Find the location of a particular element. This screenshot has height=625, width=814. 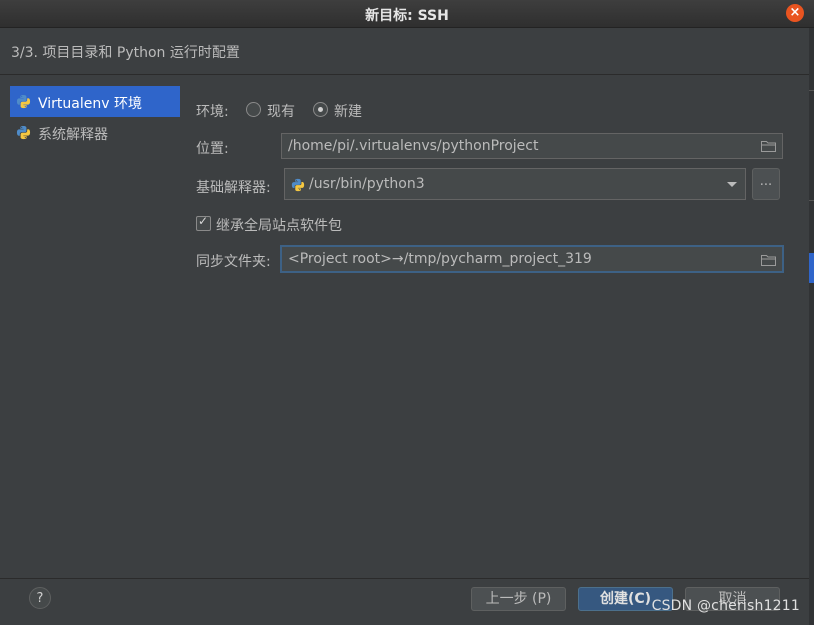

checkmark-icon: ✓ is located at coordinates (203, 221).